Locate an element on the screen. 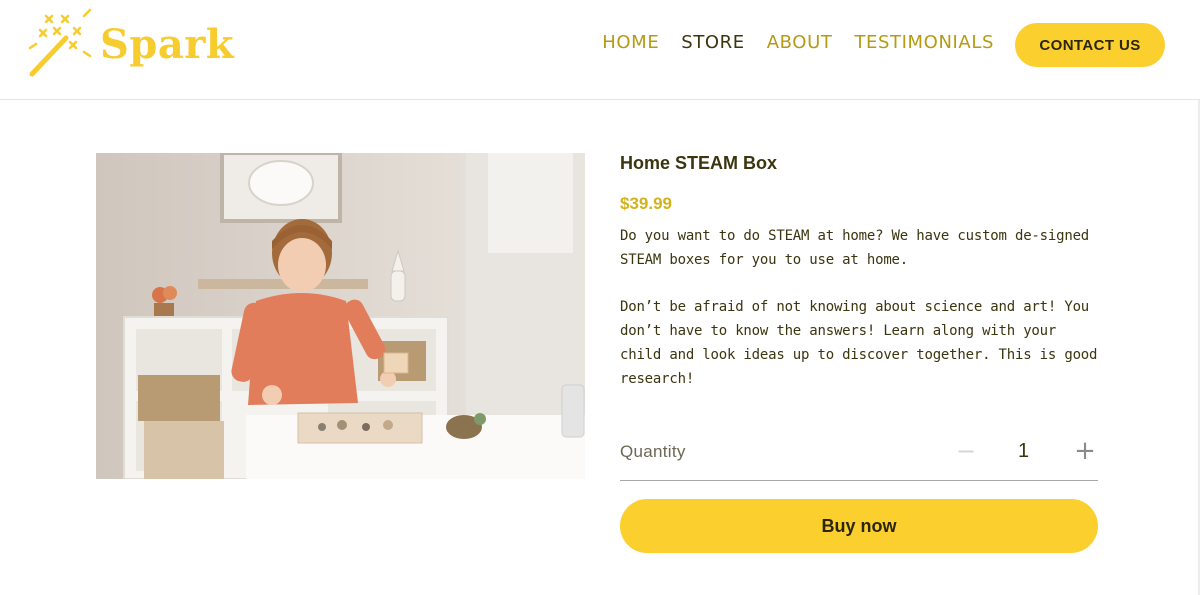 This screenshot has height=595, width=1200. quantity-label: Quantity is located at coordinates (653, 451).